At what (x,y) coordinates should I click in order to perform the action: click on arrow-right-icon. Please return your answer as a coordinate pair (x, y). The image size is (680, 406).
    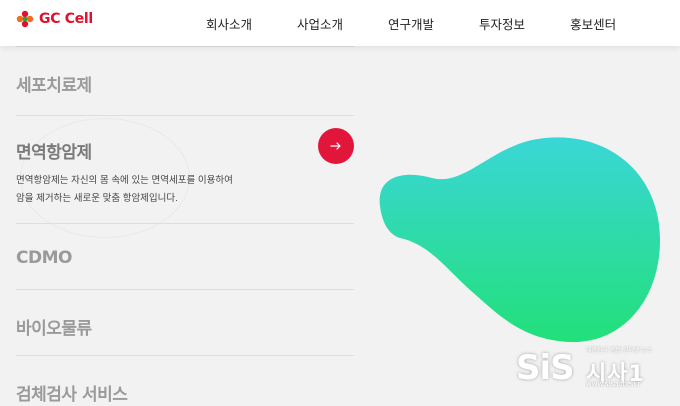
    Looking at the image, I should click on (335, 146).